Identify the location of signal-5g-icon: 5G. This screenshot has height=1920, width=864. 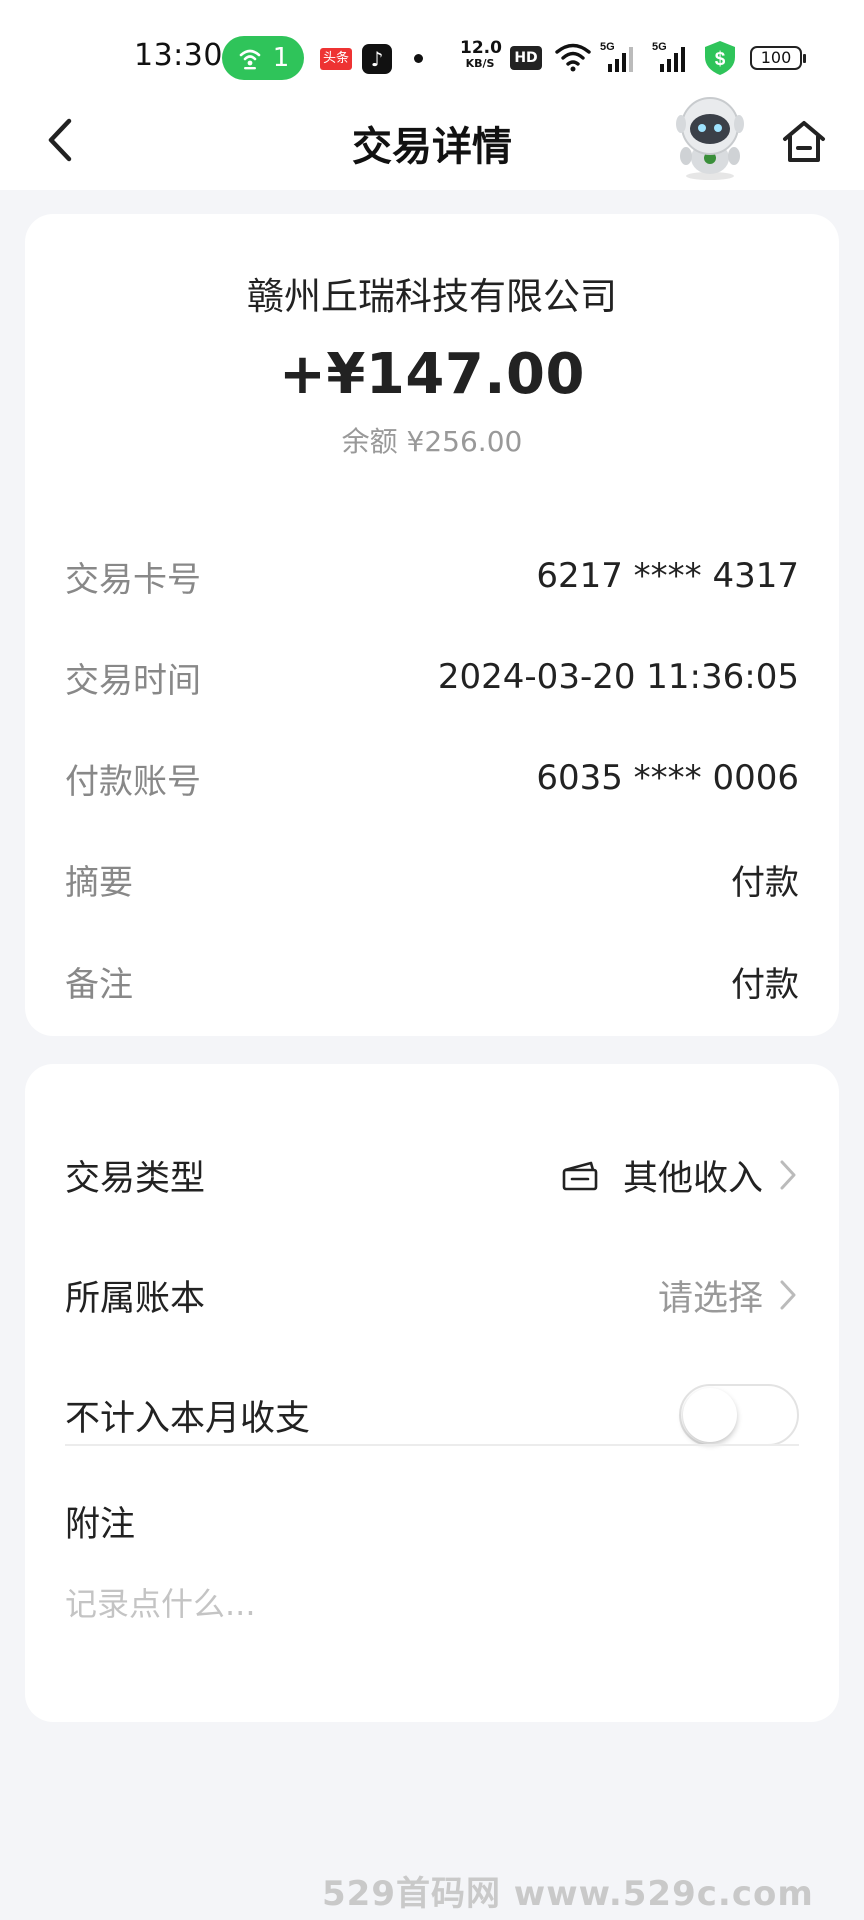
(616, 56).